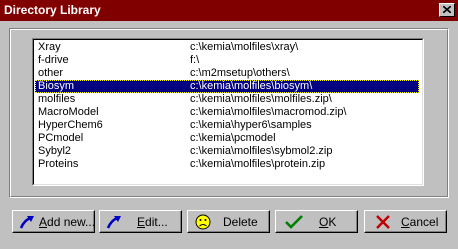 The width and height of the screenshot is (458, 249). I want to click on directory-name: PCmodel, so click(61, 138).